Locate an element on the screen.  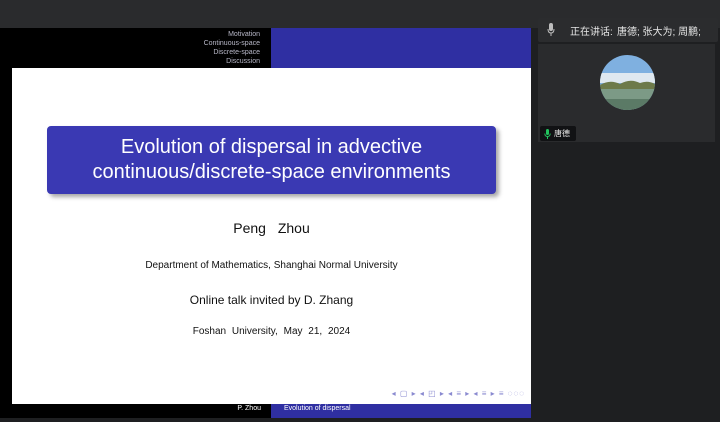
nav-right-band is located at coordinates (401, 48).